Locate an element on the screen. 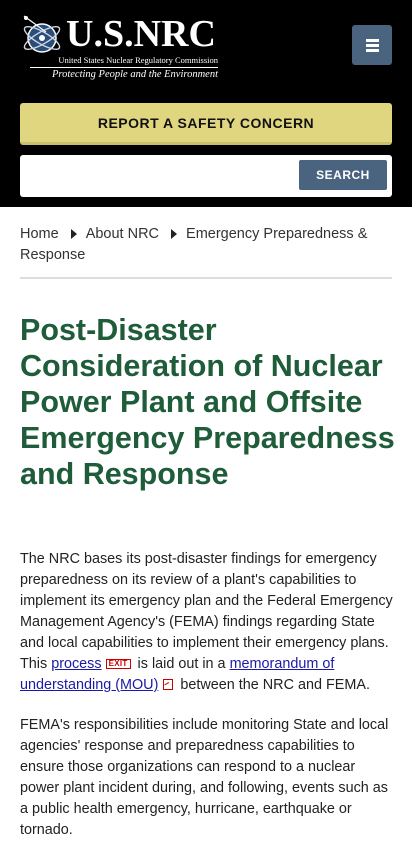 The width and height of the screenshot is (412, 860). logo-tagline: Protecting People and the Environment is located at coordinates (134, 74).